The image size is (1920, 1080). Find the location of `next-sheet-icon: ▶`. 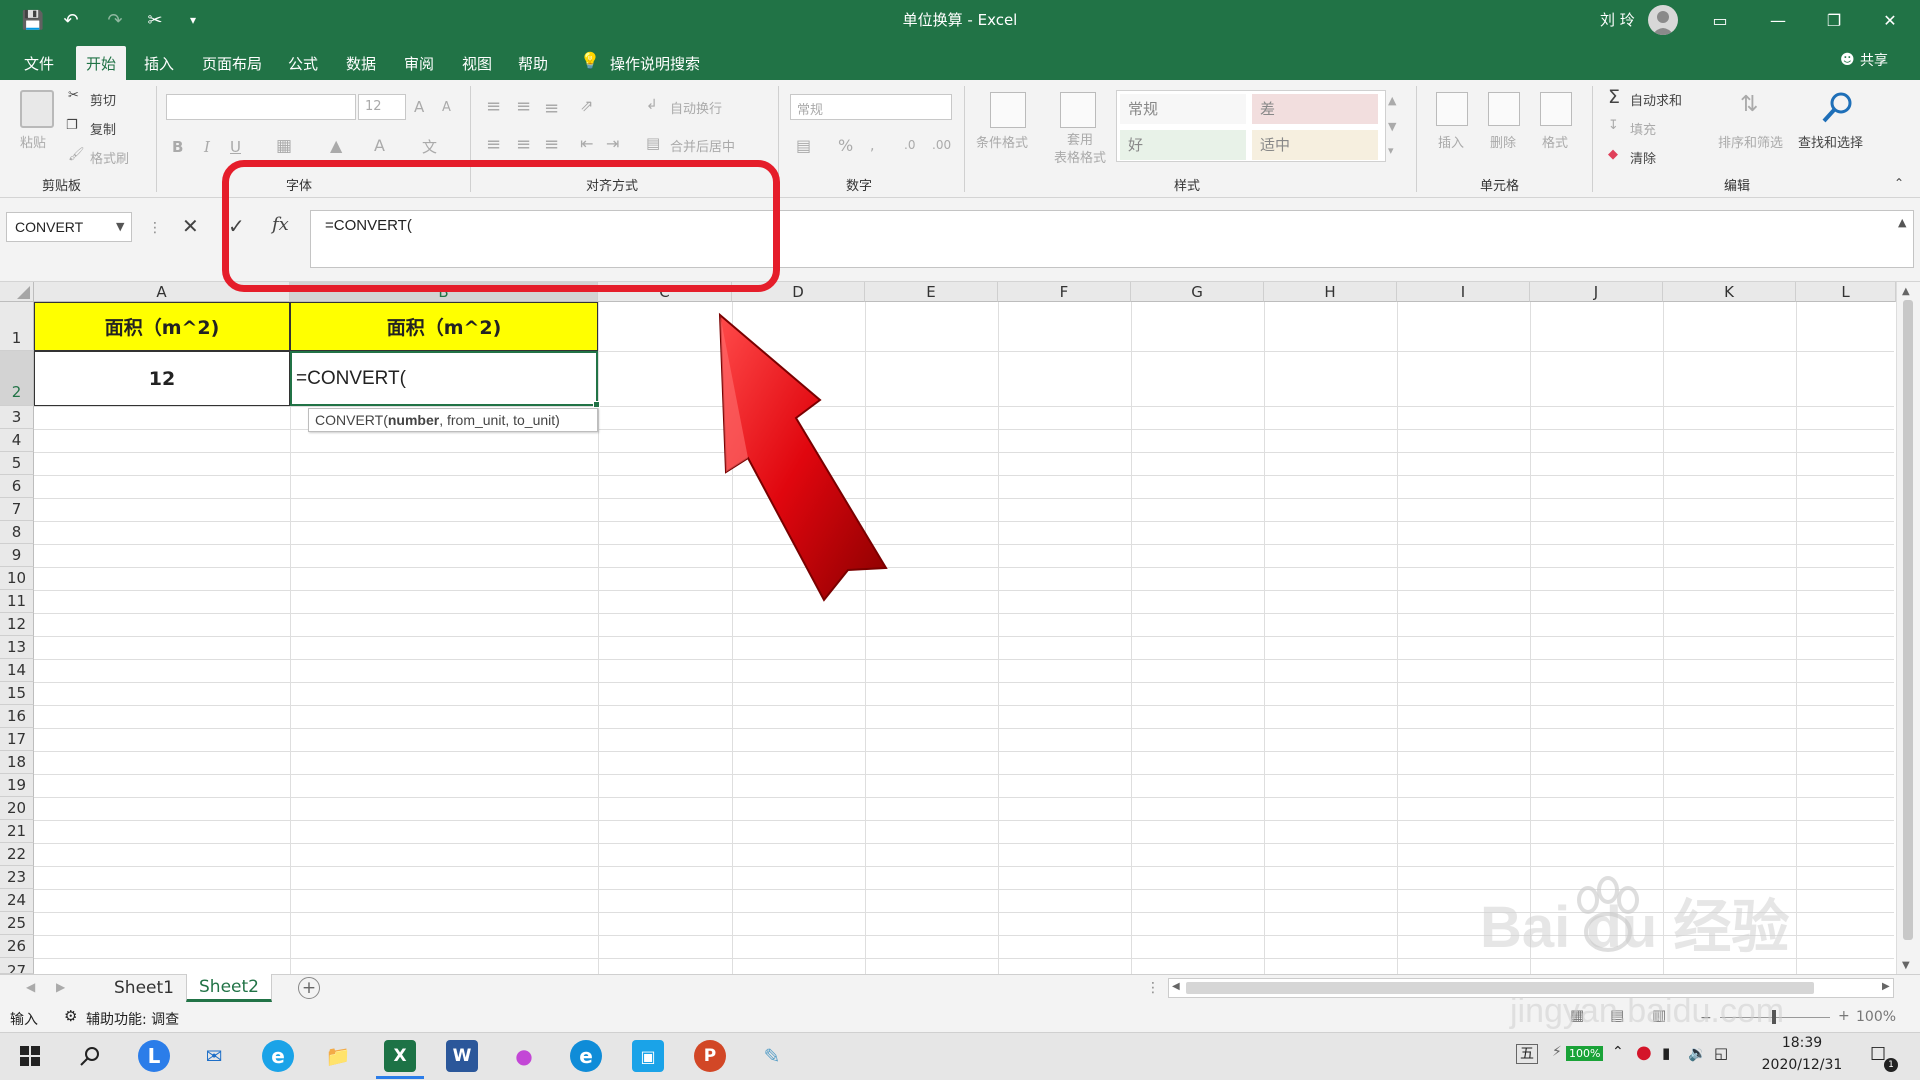

next-sheet-icon: ▶ is located at coordinates (60, 987).